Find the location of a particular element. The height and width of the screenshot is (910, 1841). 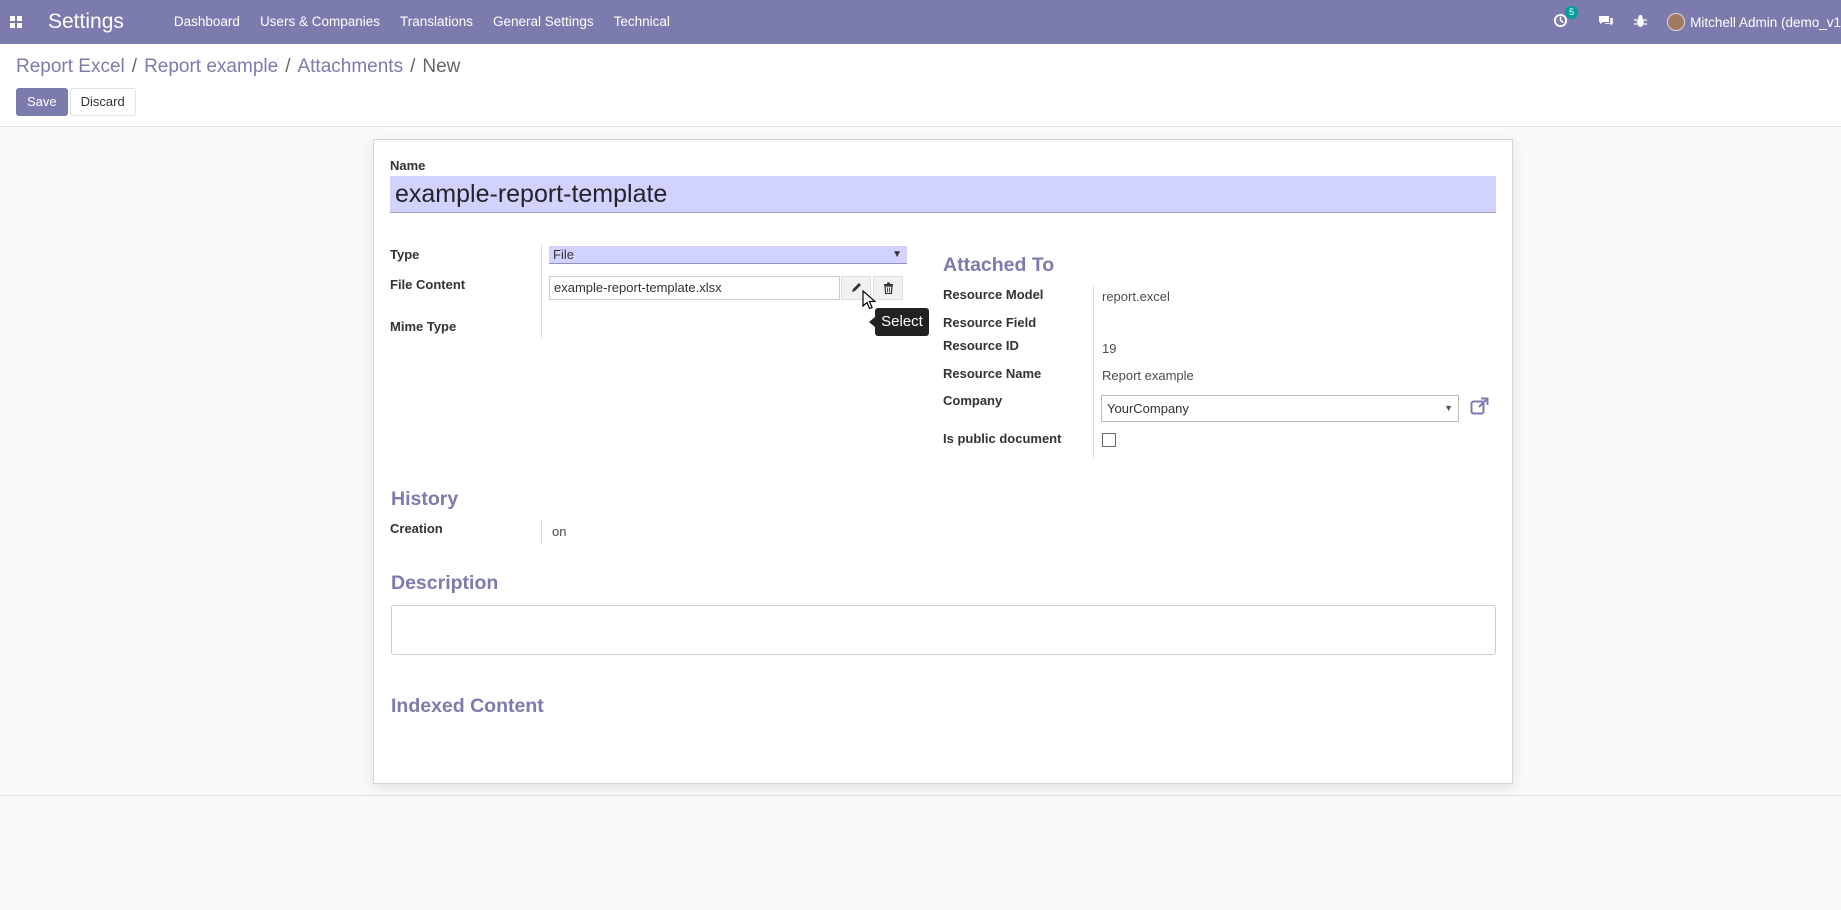

file-content-label: File Content is located at coordinates (428, 284).